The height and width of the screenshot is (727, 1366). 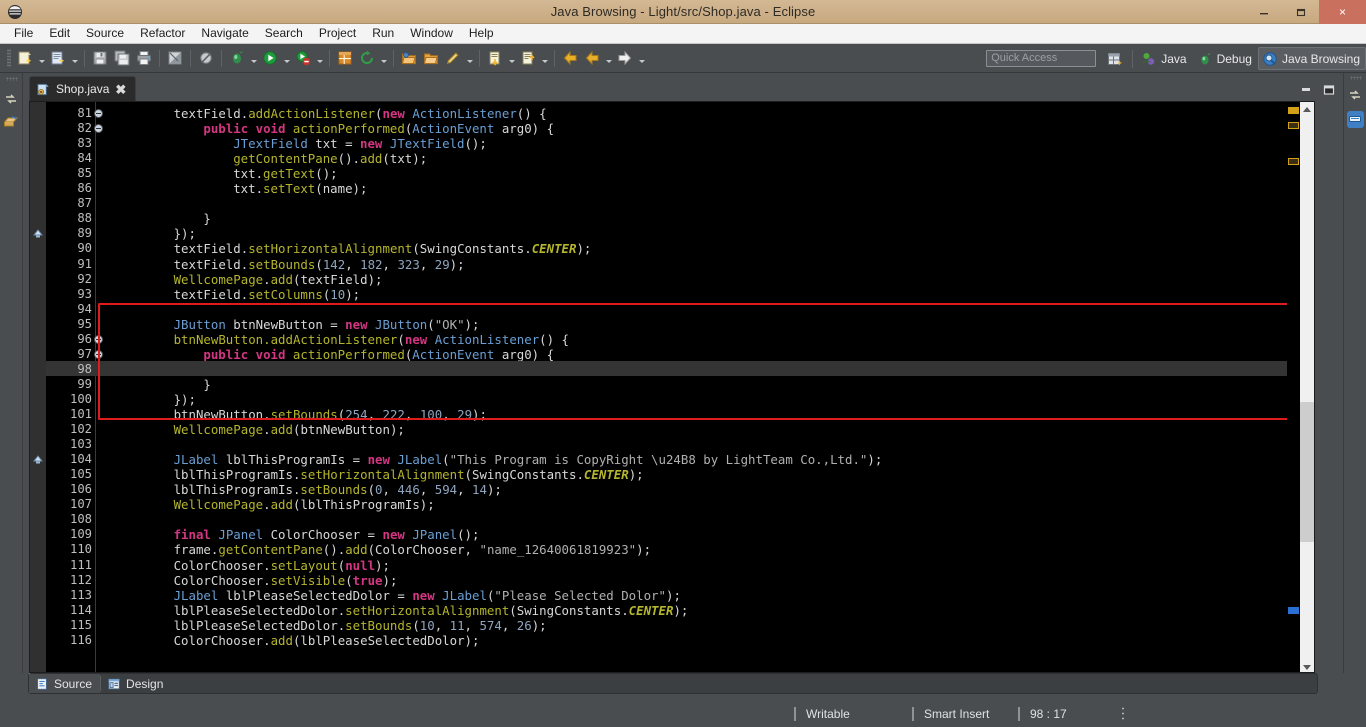 What do you see at coordinates (25, 58) in the screenshot?
I see `new-wizard-button` at bounding box center [25, 58].